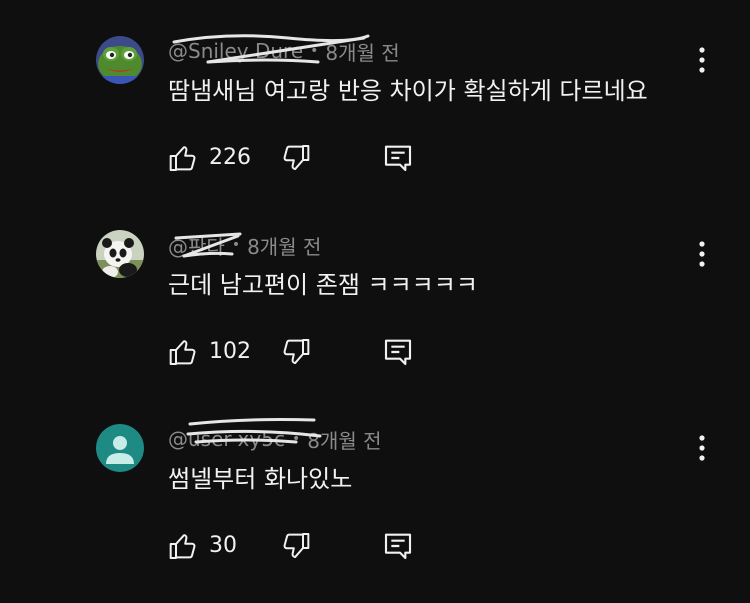  What do you see at coordinates (223, 545) in the screenshot?
I see `like-count: 30` at bounding box center [223, 545].